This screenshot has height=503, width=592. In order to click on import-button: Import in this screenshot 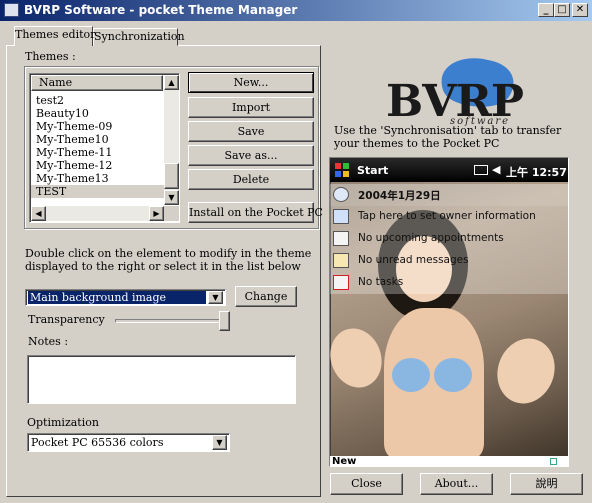, I will do `click(251, 107)`.